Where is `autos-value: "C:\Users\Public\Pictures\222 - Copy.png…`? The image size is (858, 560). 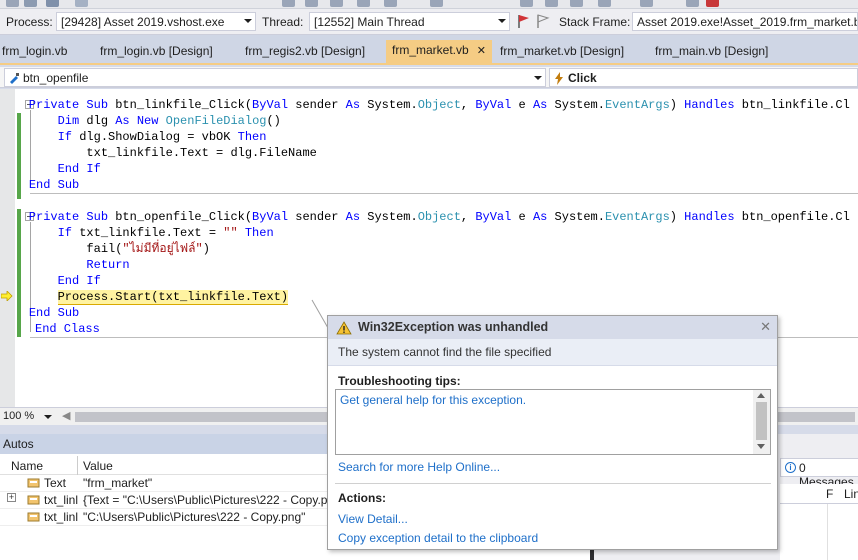
autos-value: "C:\Users\Public\Pictures\222 - Copy.png… is located at coordinates (194, 517).